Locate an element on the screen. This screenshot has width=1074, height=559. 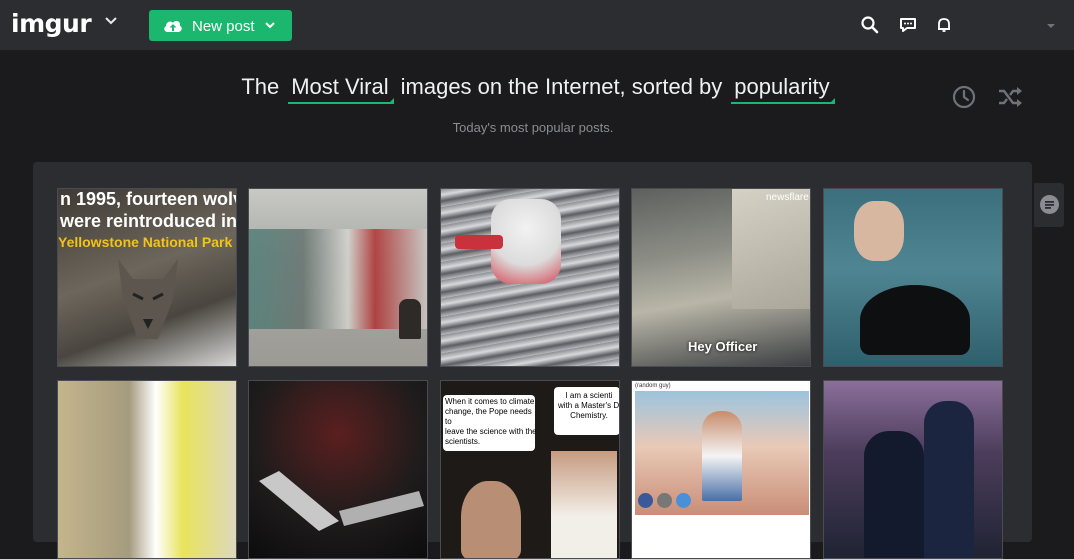
link-share-icon is located at coordinates (683, 500).